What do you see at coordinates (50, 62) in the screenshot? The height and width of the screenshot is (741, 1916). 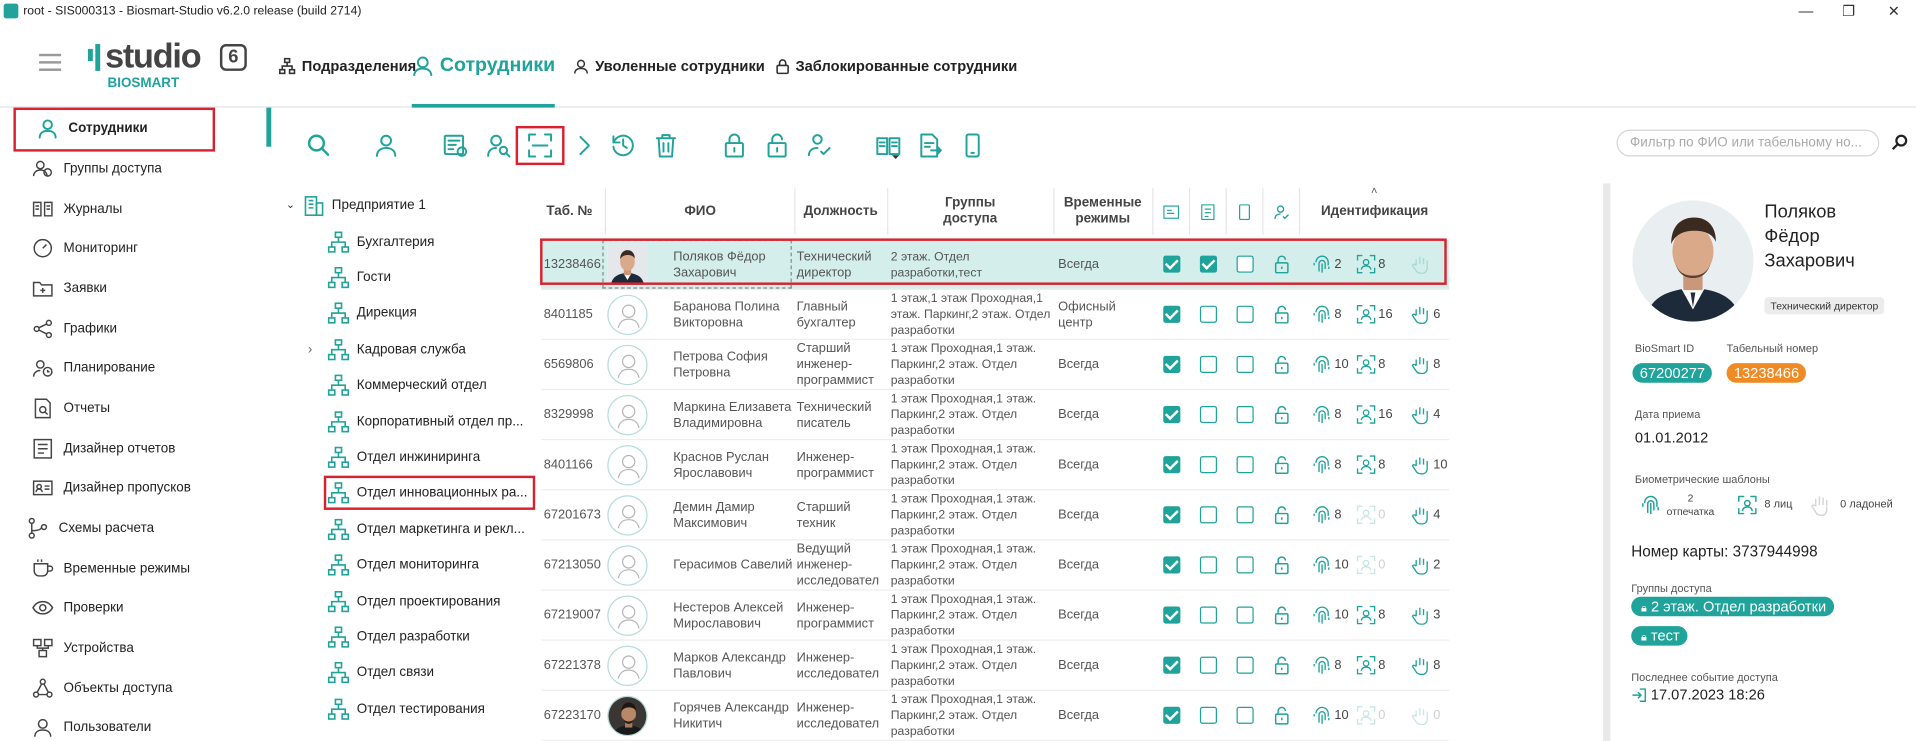 I see `hamburger-menu-icon` at bounding box center [50, 62].